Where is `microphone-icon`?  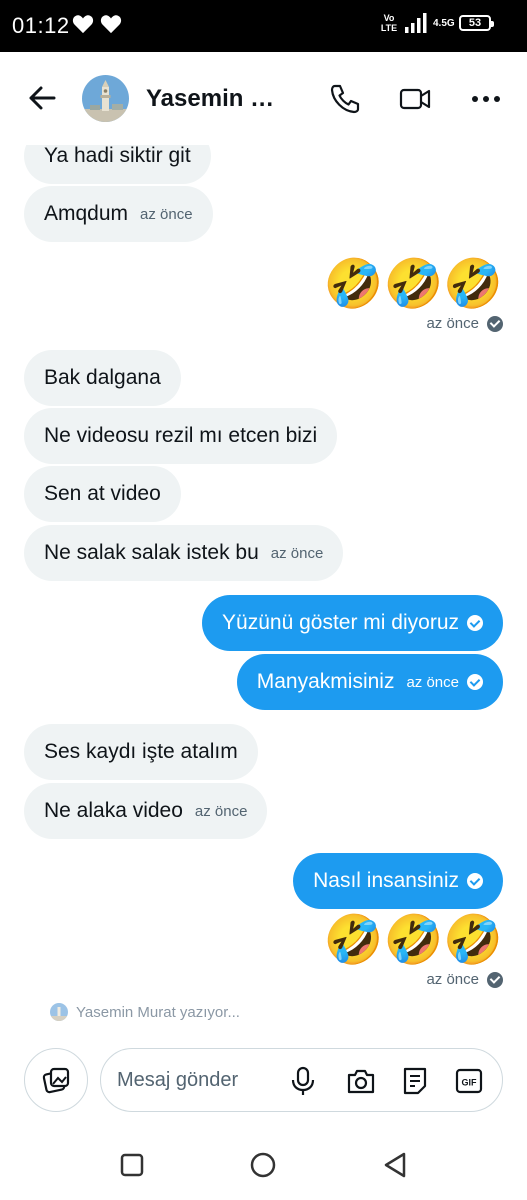 microphone-icon is located at coordinates (303, 1081).